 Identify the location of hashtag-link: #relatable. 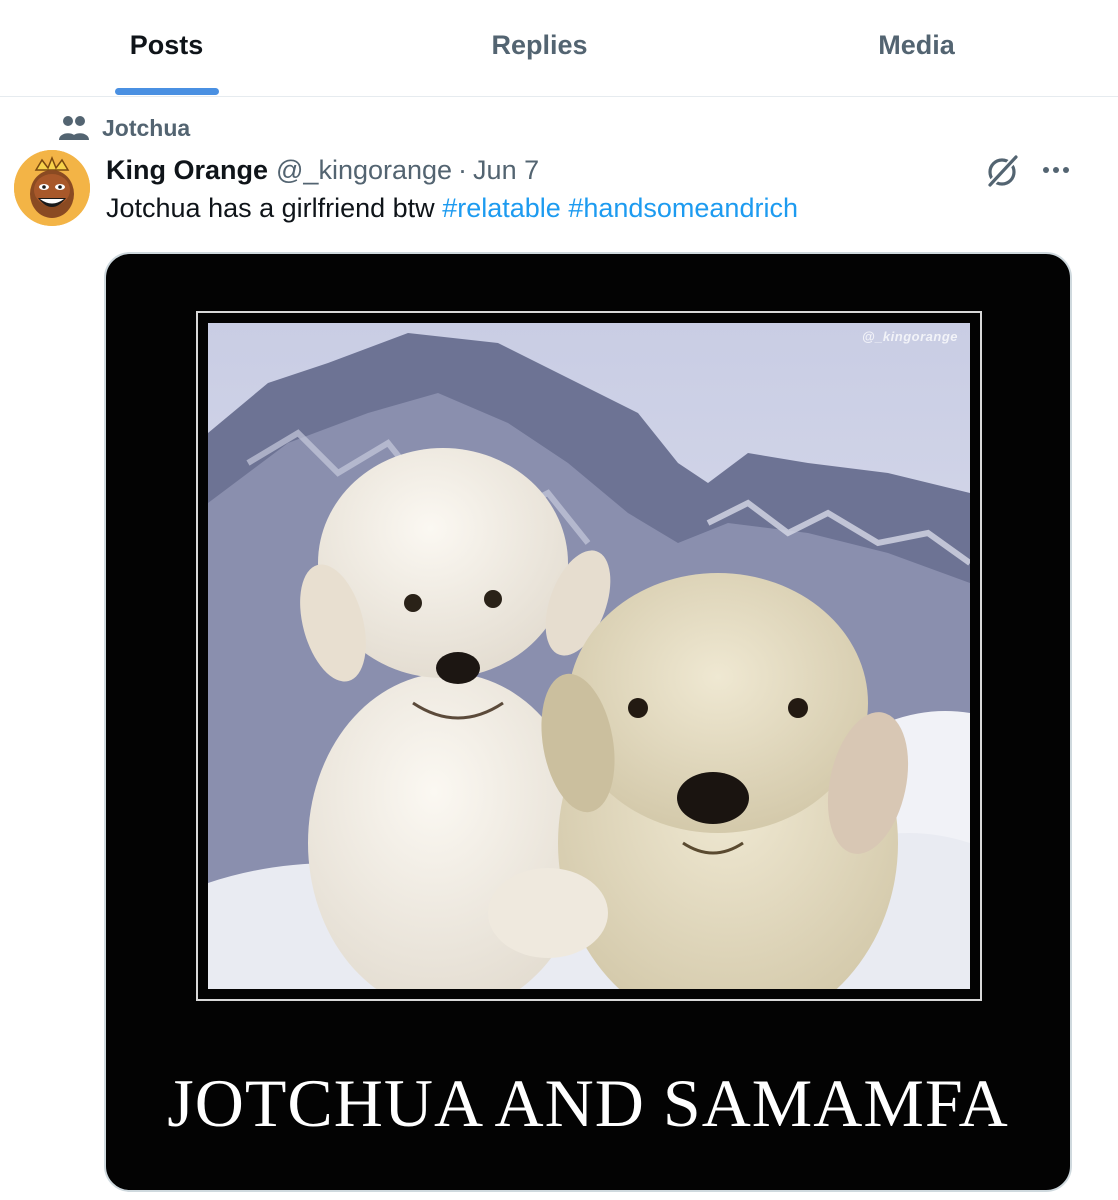
(501, 208).